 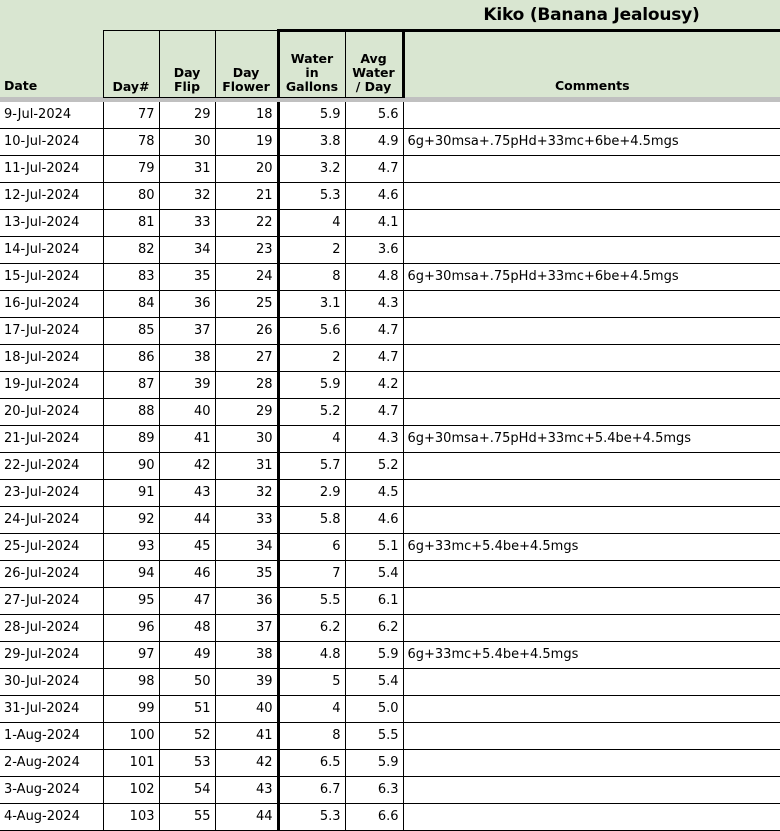 What do you see at coordinates (187, 358) in the screenshot?
I see `cell-day-flip: 38` at bounding box center [187, 358].